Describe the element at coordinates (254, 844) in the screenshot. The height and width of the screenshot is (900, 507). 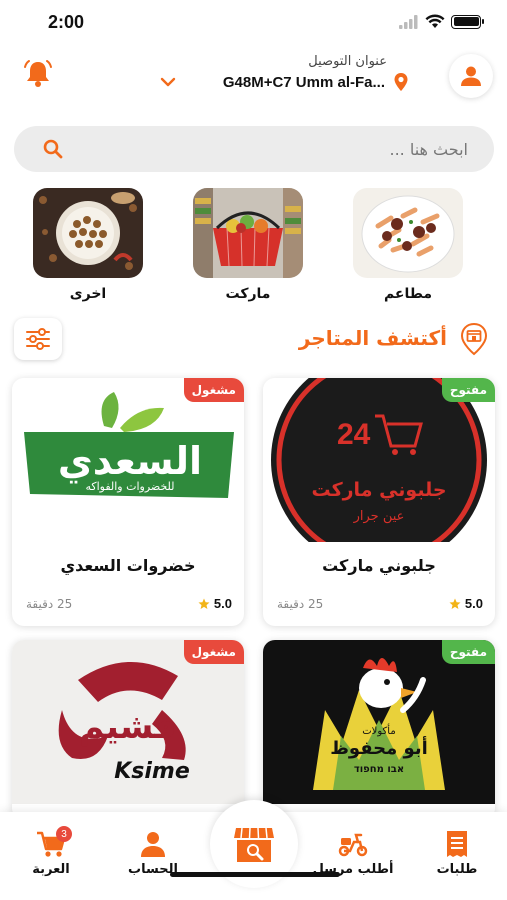
I see `store-search-icon` at that location.